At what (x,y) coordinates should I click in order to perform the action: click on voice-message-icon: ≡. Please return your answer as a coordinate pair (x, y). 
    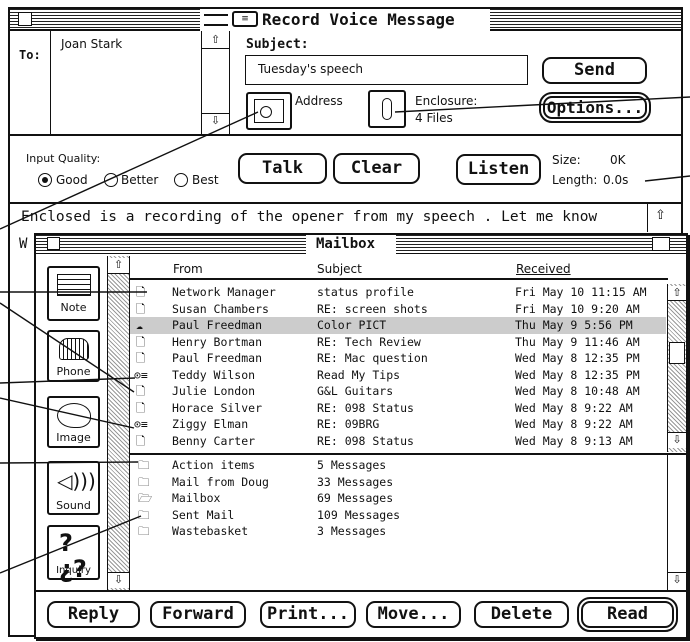
    Looking at the image, I should click on (245, 19).